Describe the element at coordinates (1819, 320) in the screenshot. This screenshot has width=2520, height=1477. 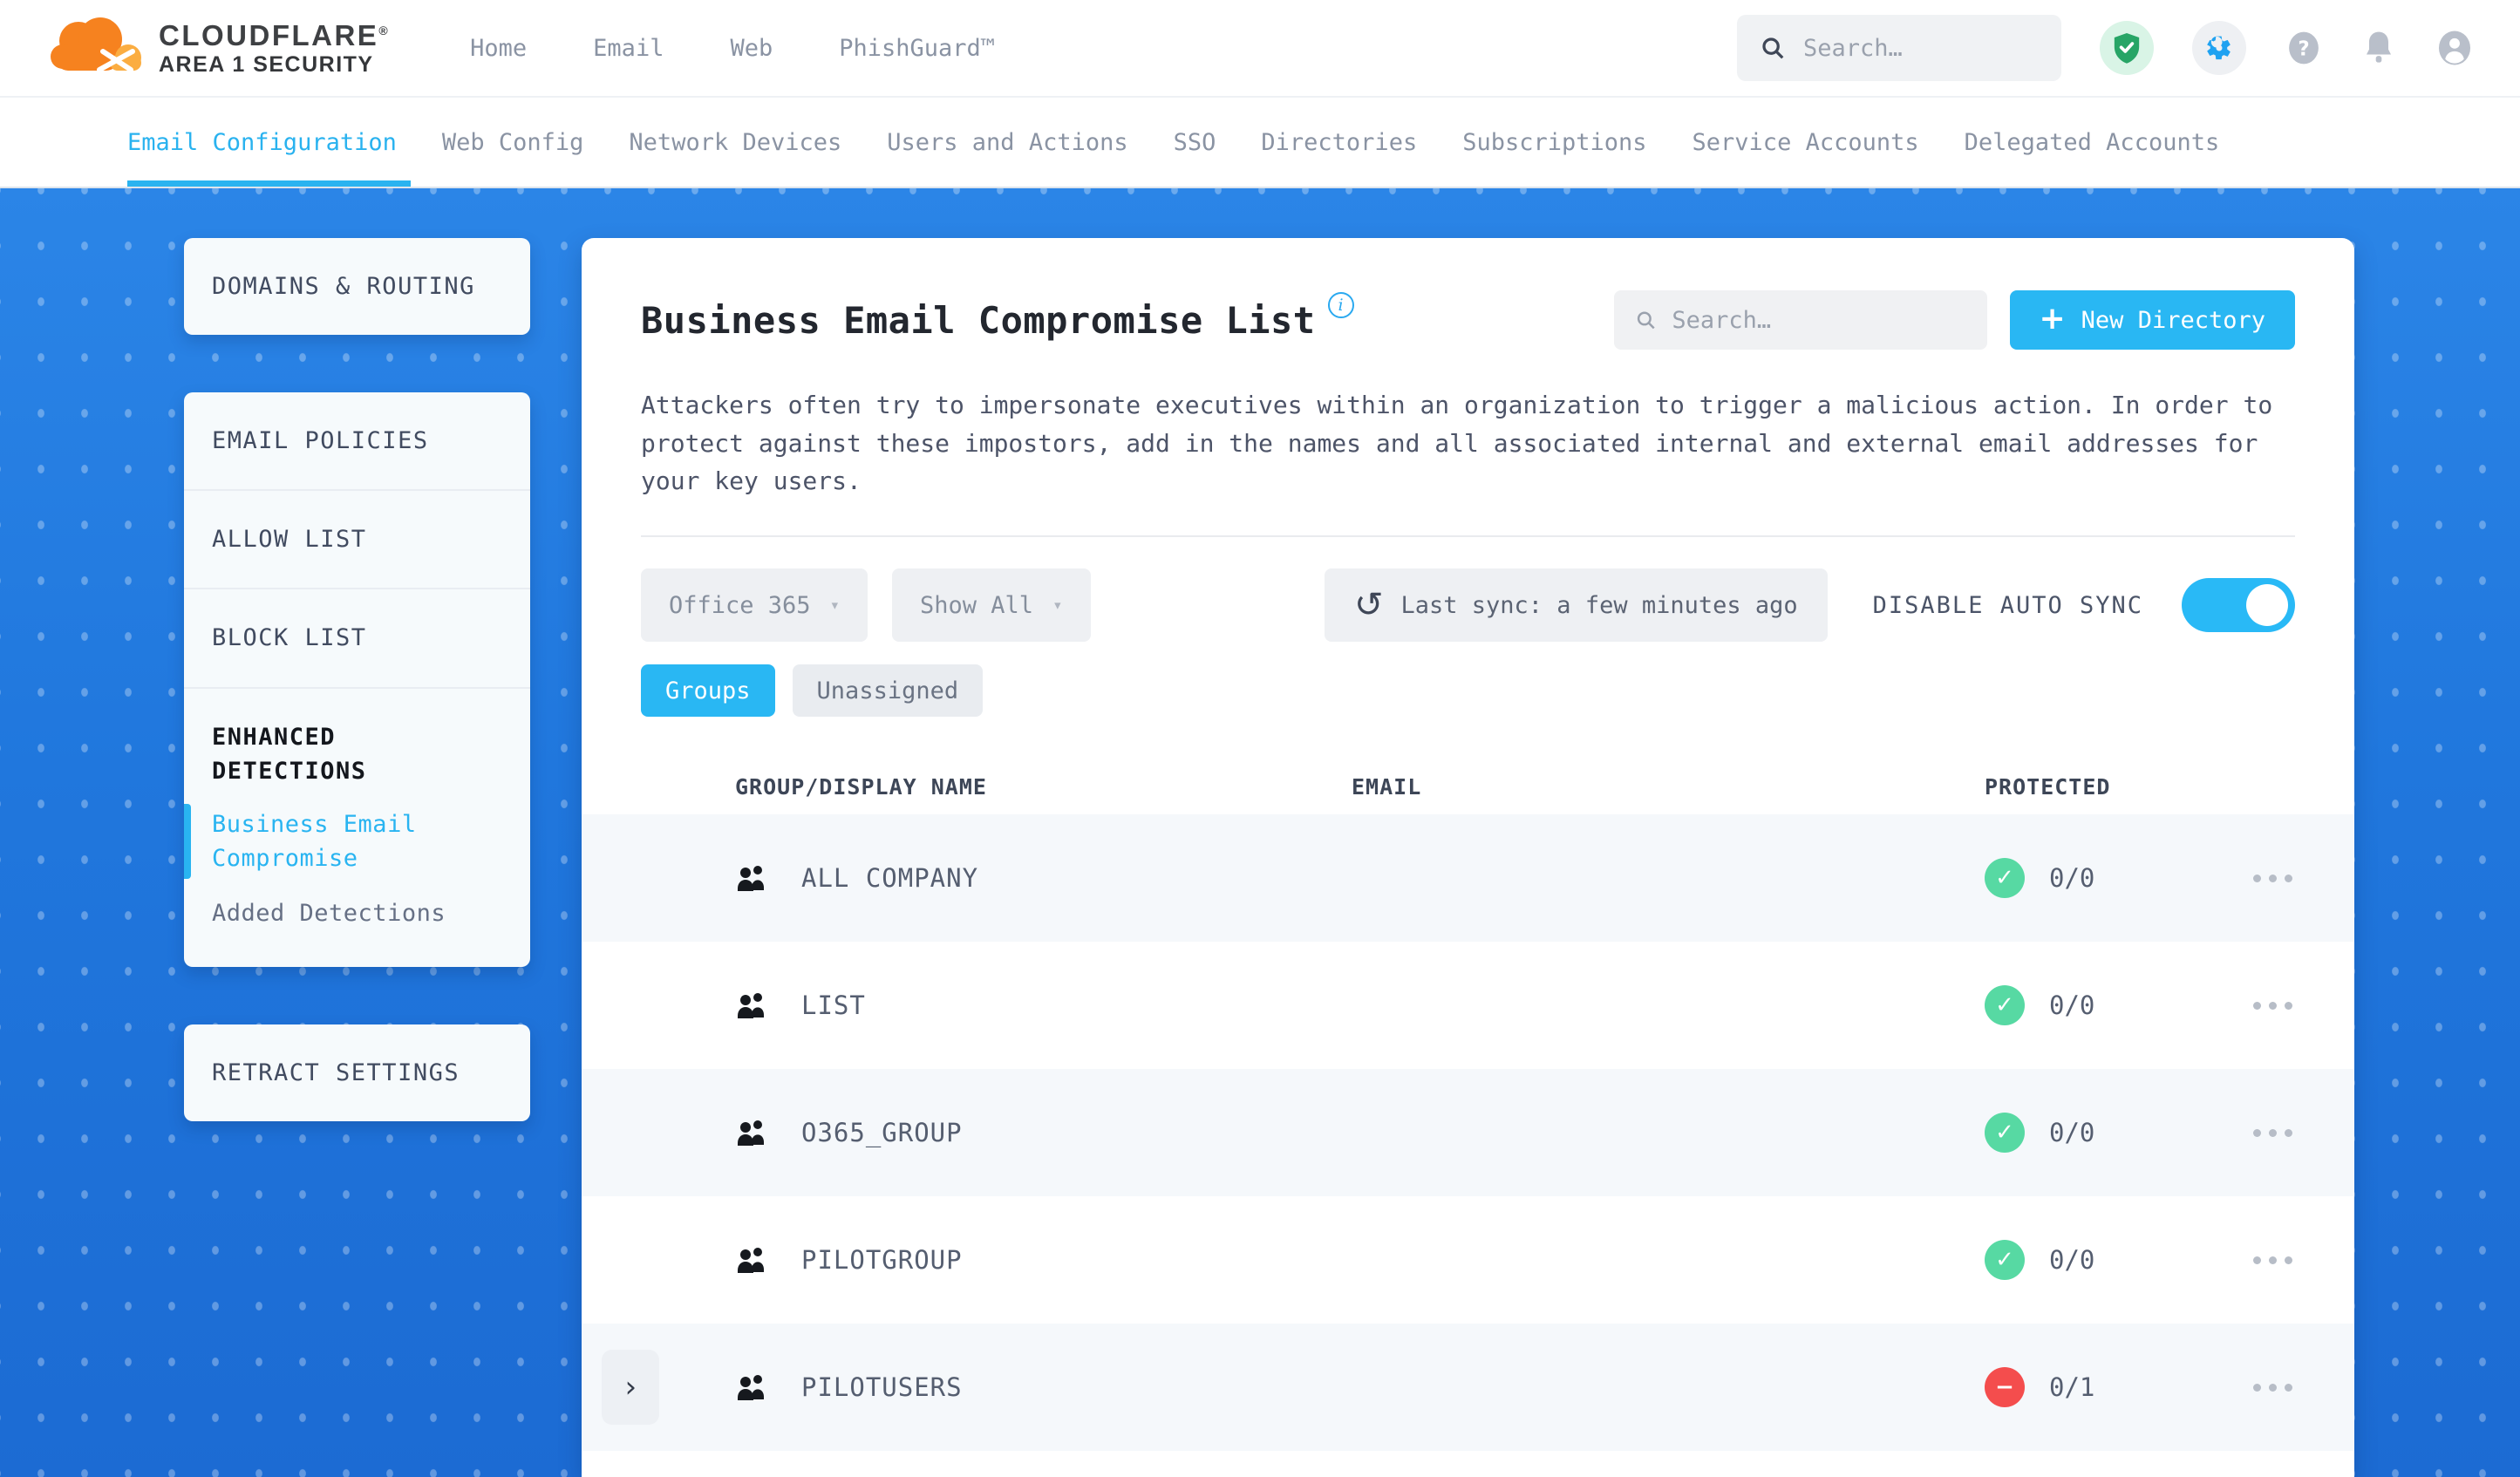
I see `list-search-input` at that location.